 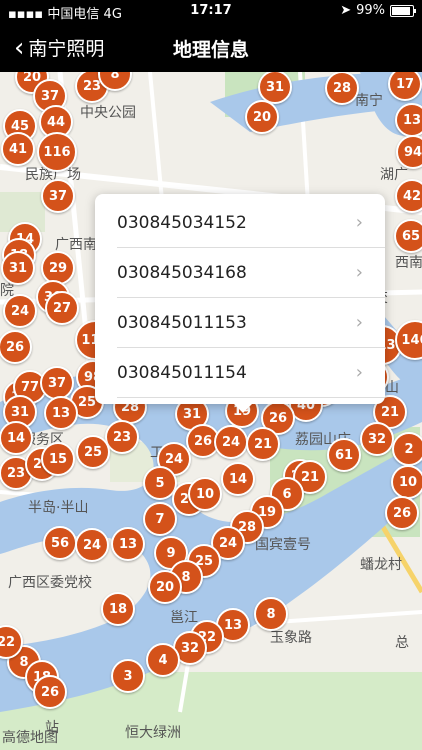 I want to click on map-label: 邕江, so click(x=184, y=618).